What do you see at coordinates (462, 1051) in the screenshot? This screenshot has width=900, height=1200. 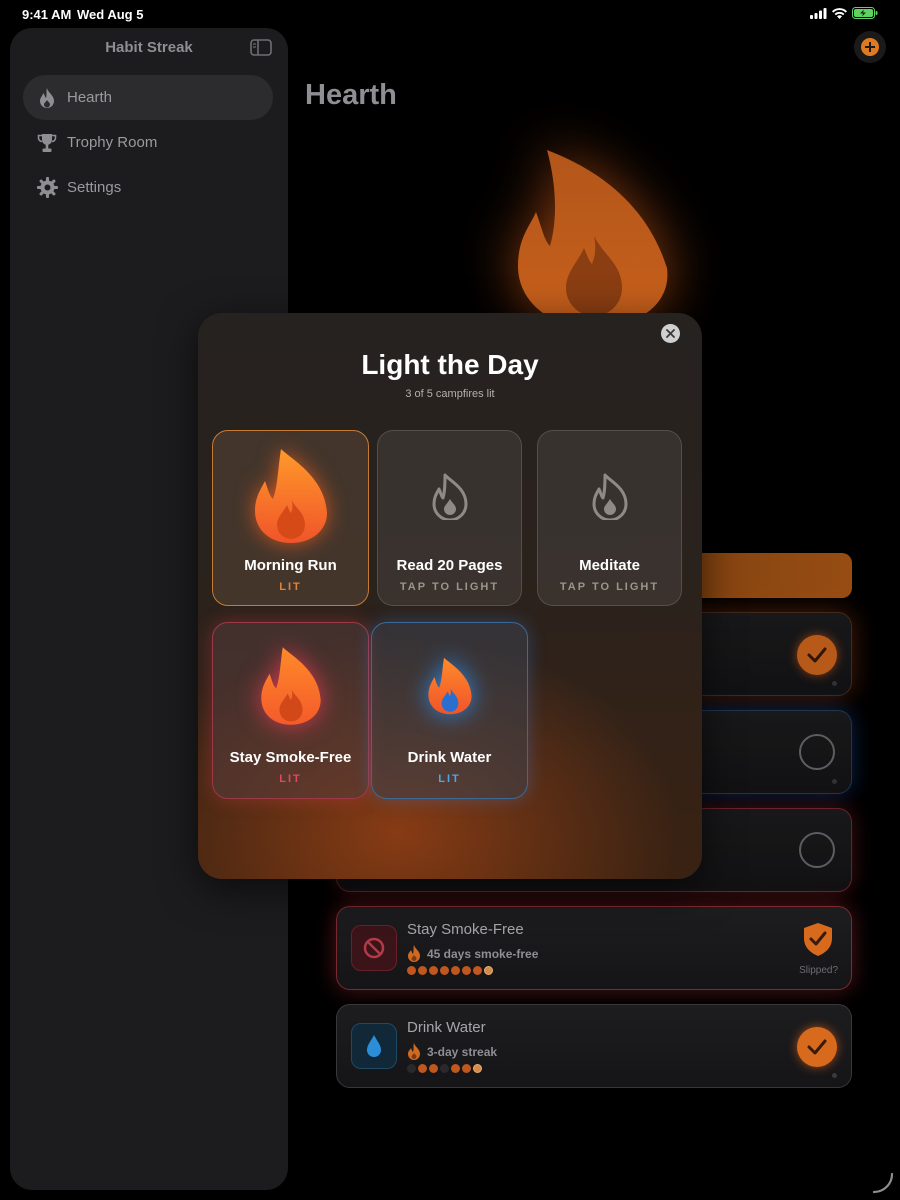 I see `habit-streak-label: 3-day streak` at bounding box center [462, 1051].